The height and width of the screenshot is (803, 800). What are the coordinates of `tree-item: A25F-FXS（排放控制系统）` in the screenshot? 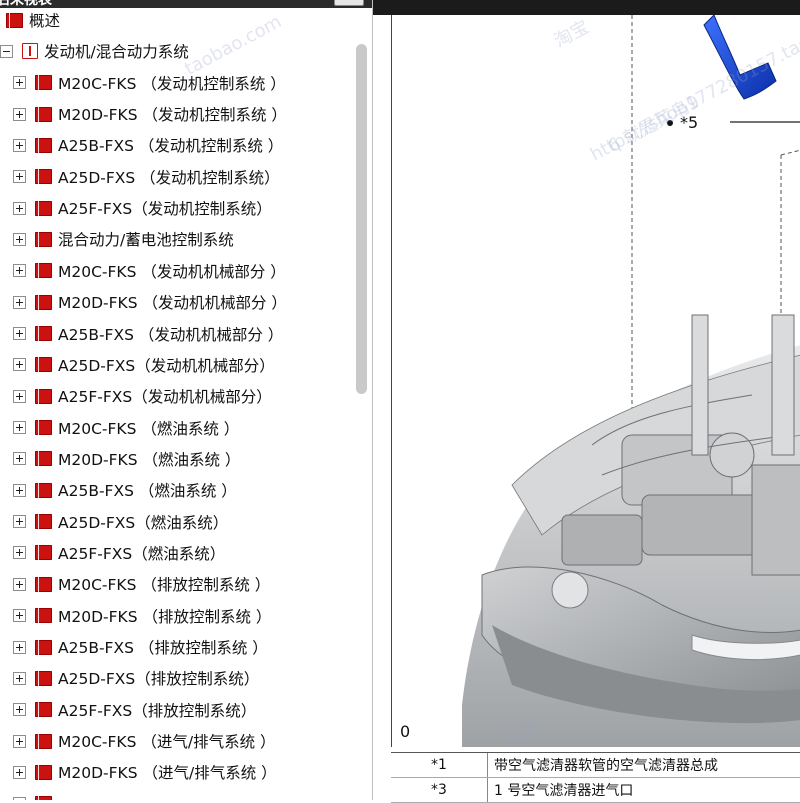 It's located at (134, 710).